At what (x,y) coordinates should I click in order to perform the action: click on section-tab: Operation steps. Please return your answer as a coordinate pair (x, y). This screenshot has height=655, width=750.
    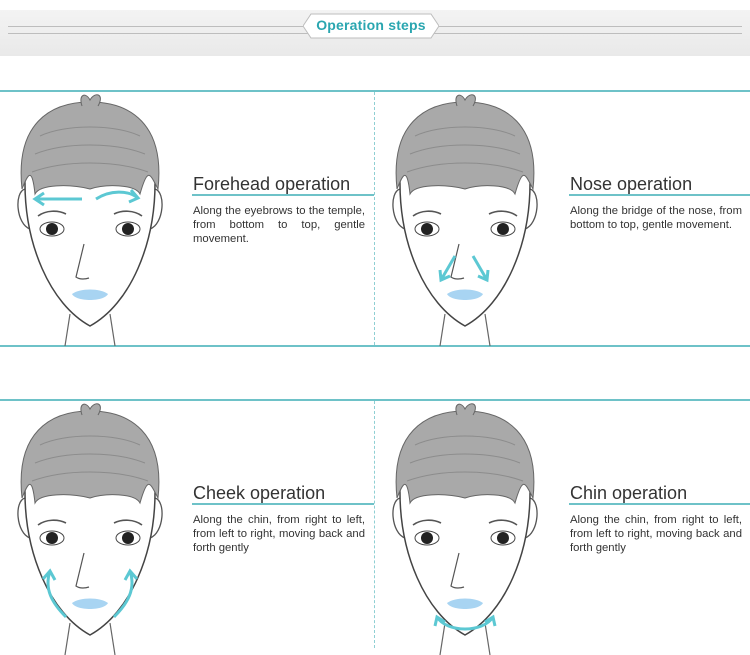
    Looking at the image, I should click on (371, 27).